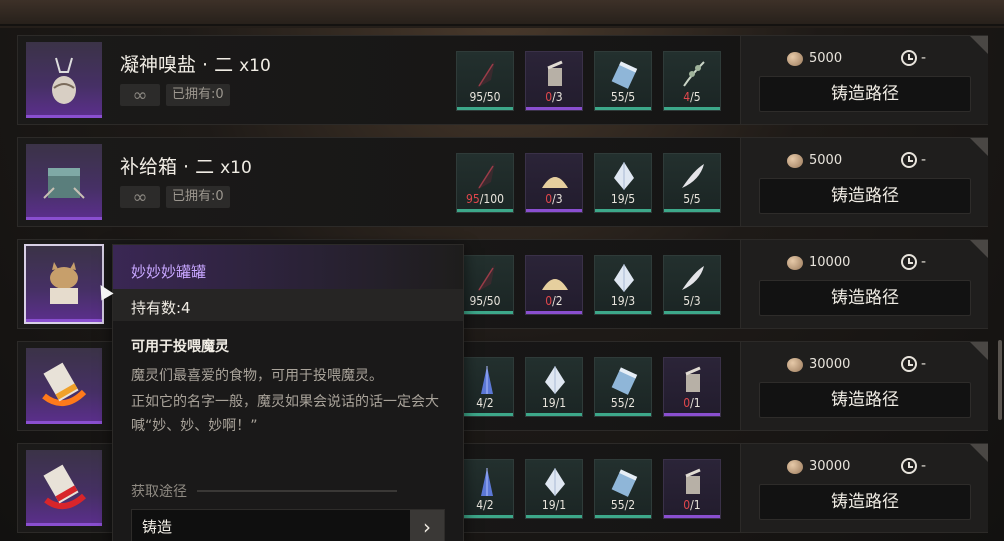 The image size is (1004, 541). I want to click on material-count: 95/50, so click(485, 97).